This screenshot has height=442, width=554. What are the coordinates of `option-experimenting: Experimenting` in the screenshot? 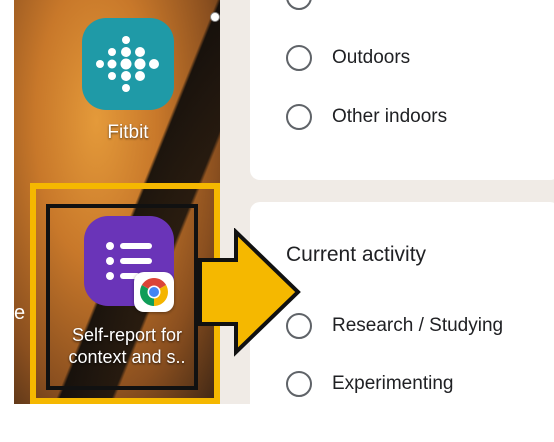 It's located at (393, 383).